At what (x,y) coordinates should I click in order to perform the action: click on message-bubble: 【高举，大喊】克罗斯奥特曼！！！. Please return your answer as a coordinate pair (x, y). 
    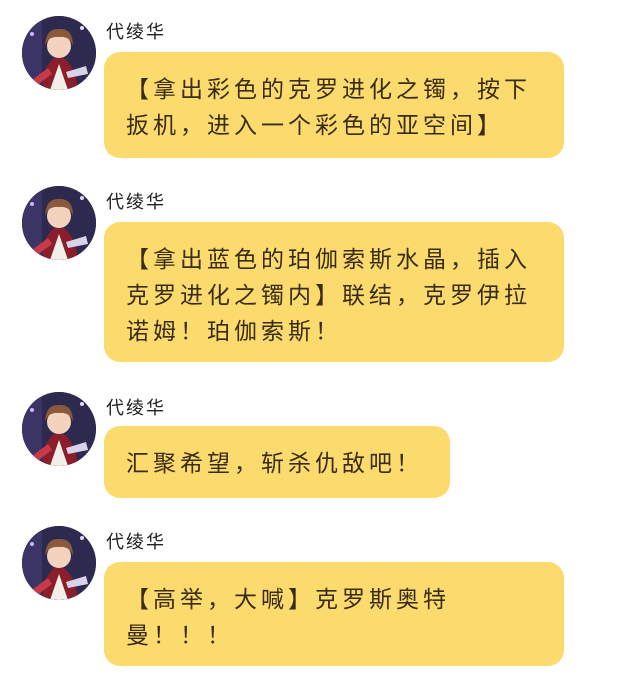
    Looking at the image, I should click on (334, 614).